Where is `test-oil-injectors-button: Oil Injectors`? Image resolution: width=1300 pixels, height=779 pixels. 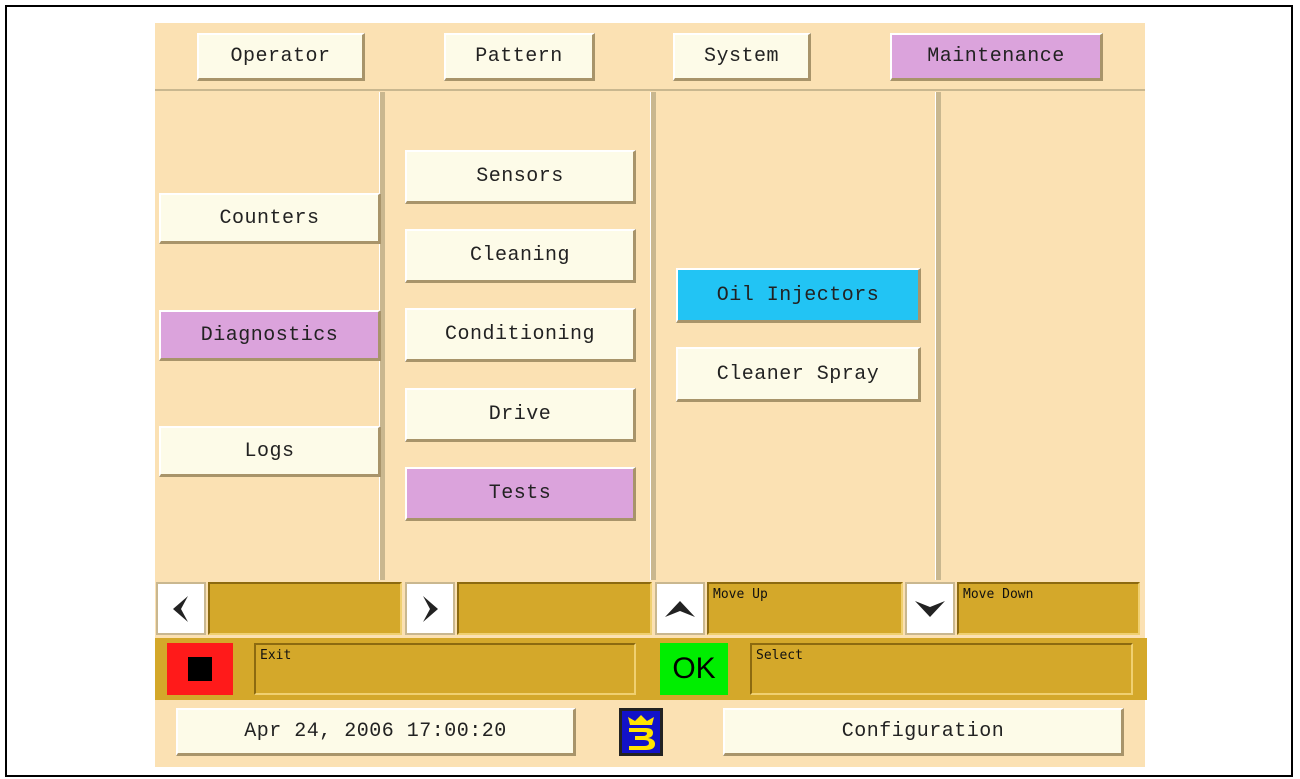 test-oil-injectors-button: Oil Injectors is located at coordinates (798, 295).